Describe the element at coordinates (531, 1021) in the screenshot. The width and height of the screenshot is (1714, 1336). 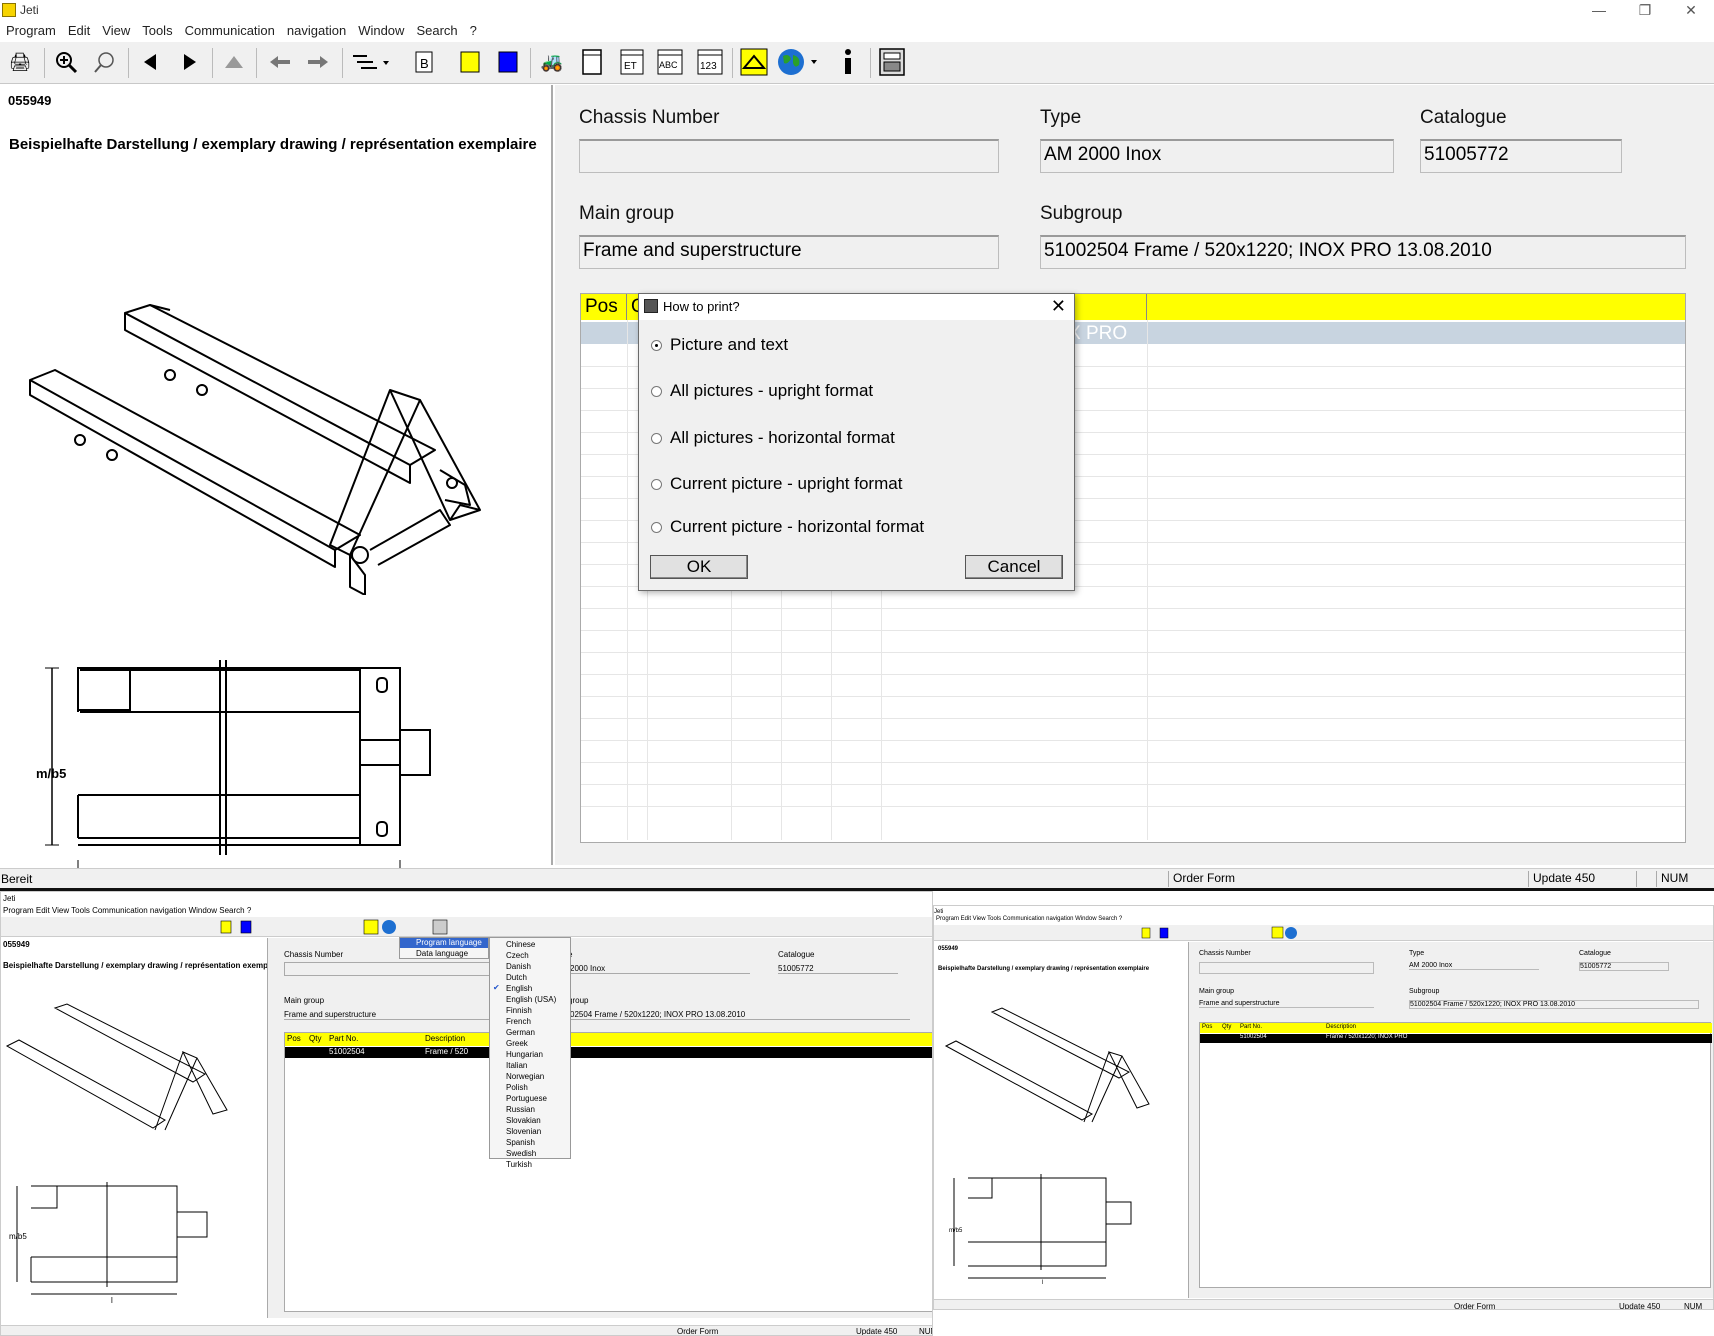
I see `language-item-french: French` at that location.